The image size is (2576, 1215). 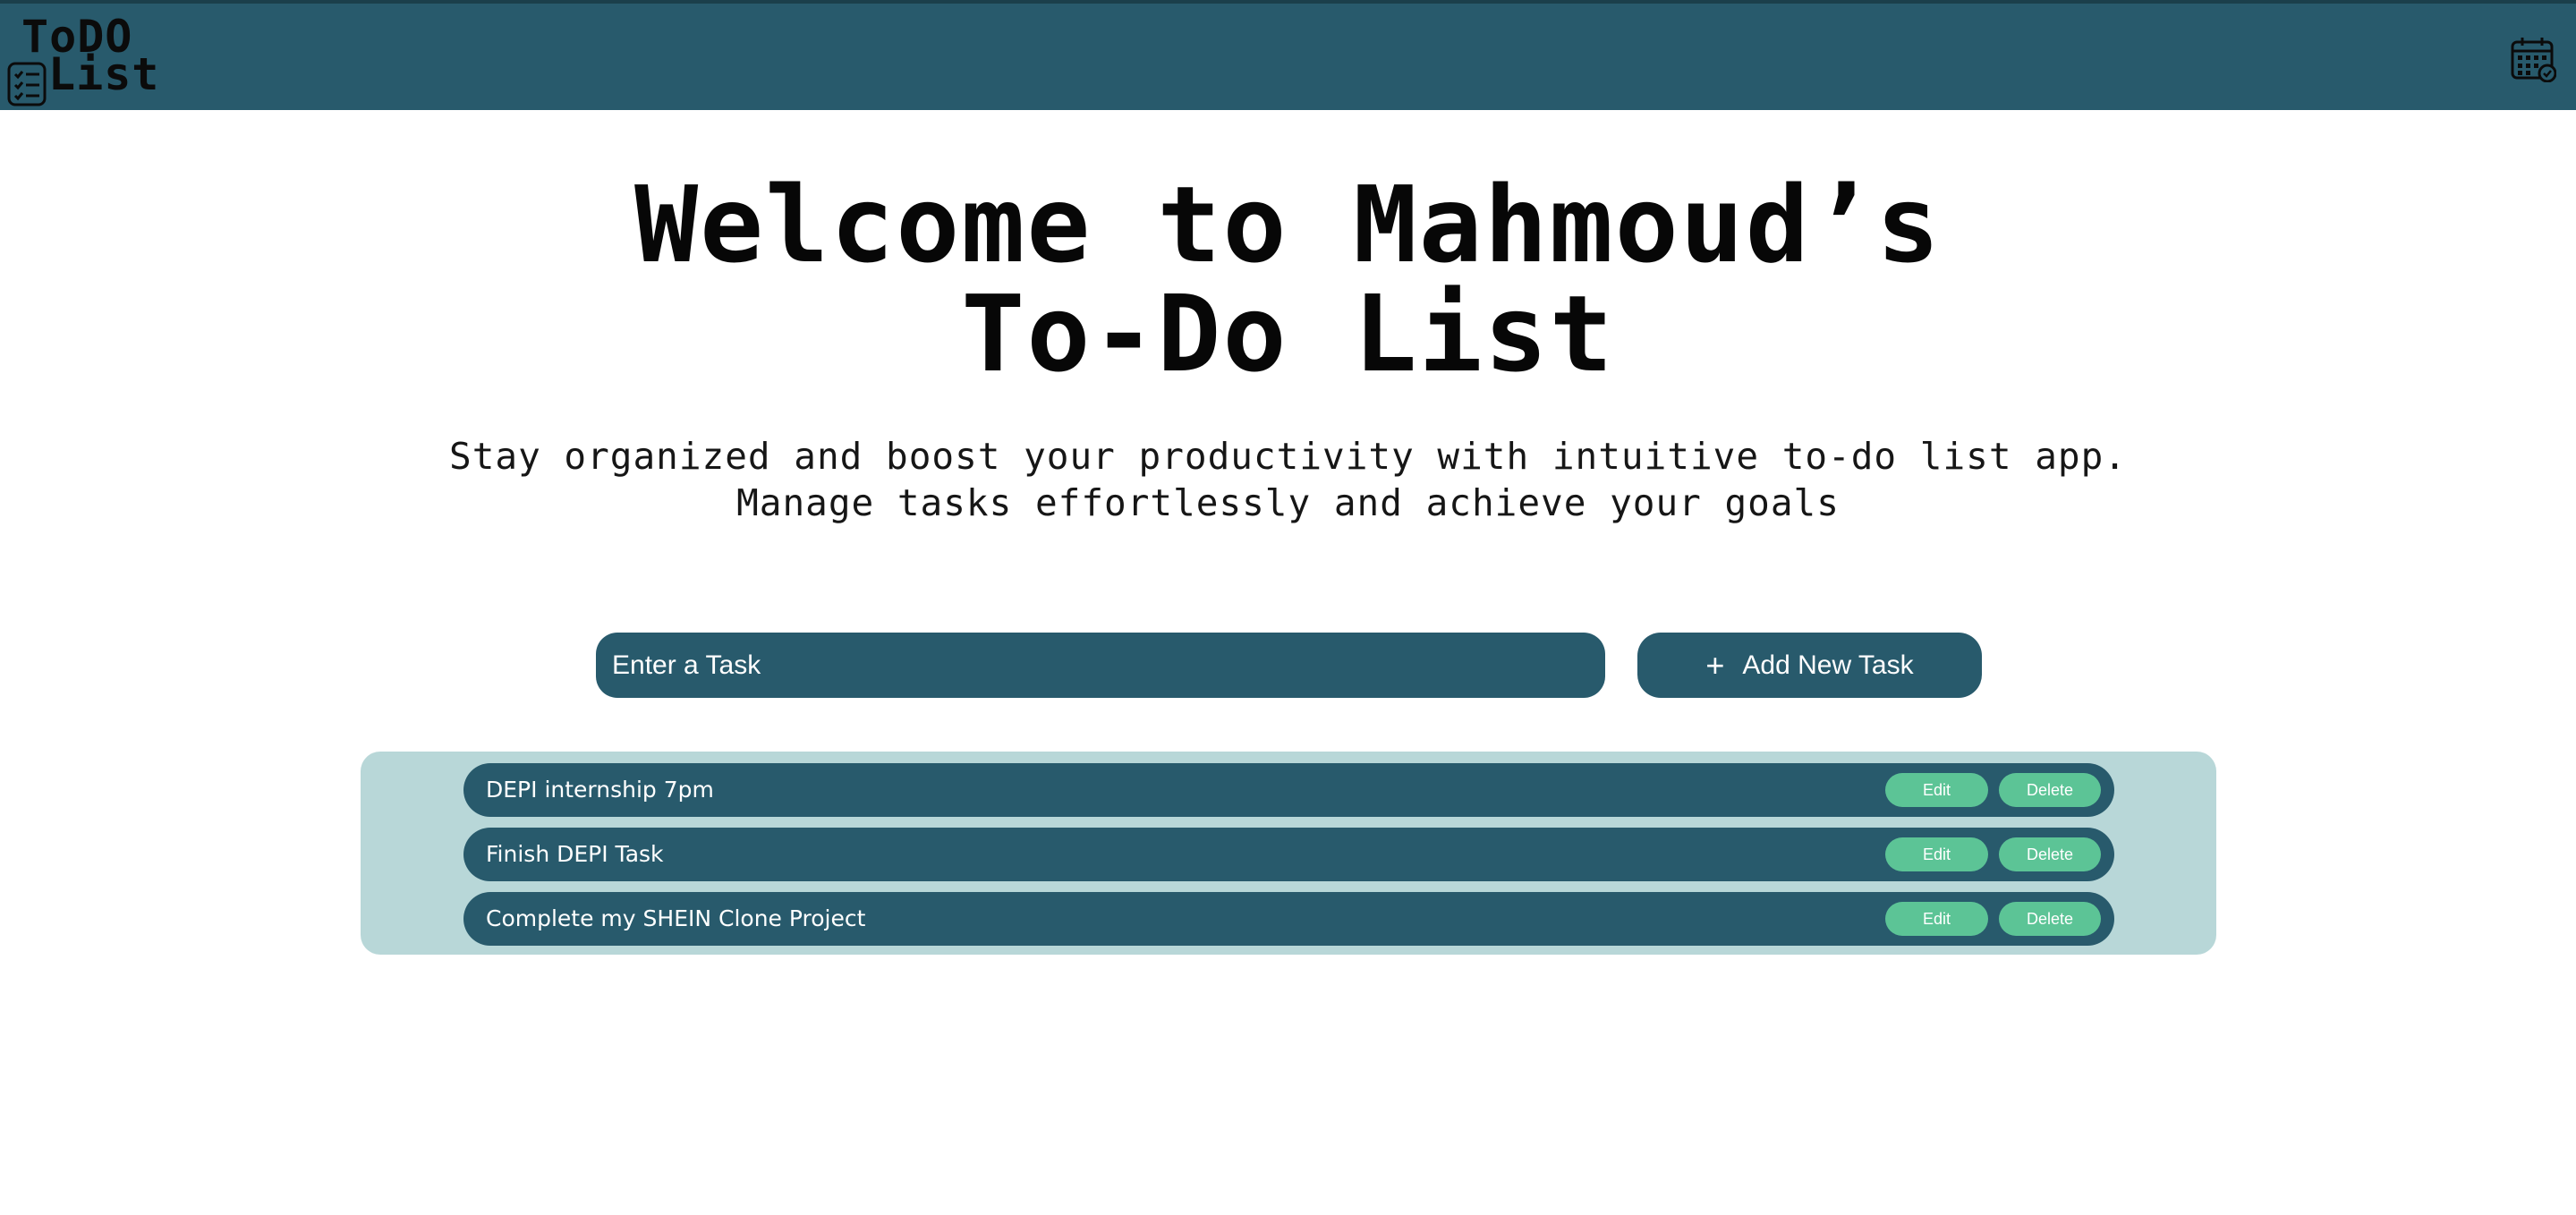 I want to click on add-task-button: + Add New Task, so click(x=1809, y=666).